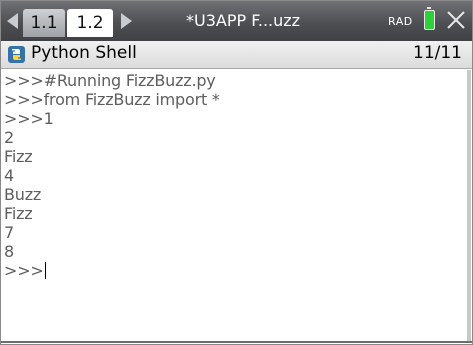 The image size is (473, 345). Describe the element at coordinates (90, 23) in the screenshot. I see `tab-1-2: 1.2` at that location.